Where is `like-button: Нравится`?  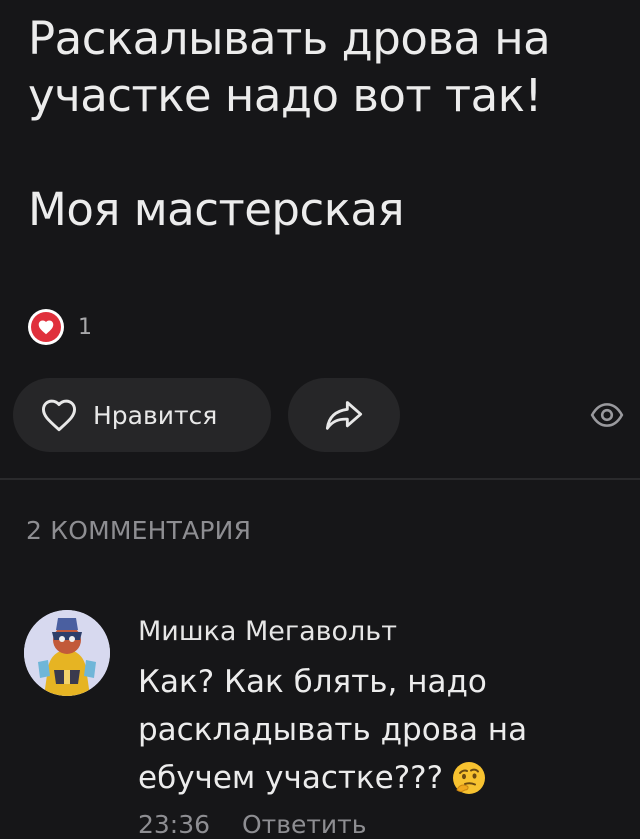 like-button: Нравится is located at coordinates (142, 415).